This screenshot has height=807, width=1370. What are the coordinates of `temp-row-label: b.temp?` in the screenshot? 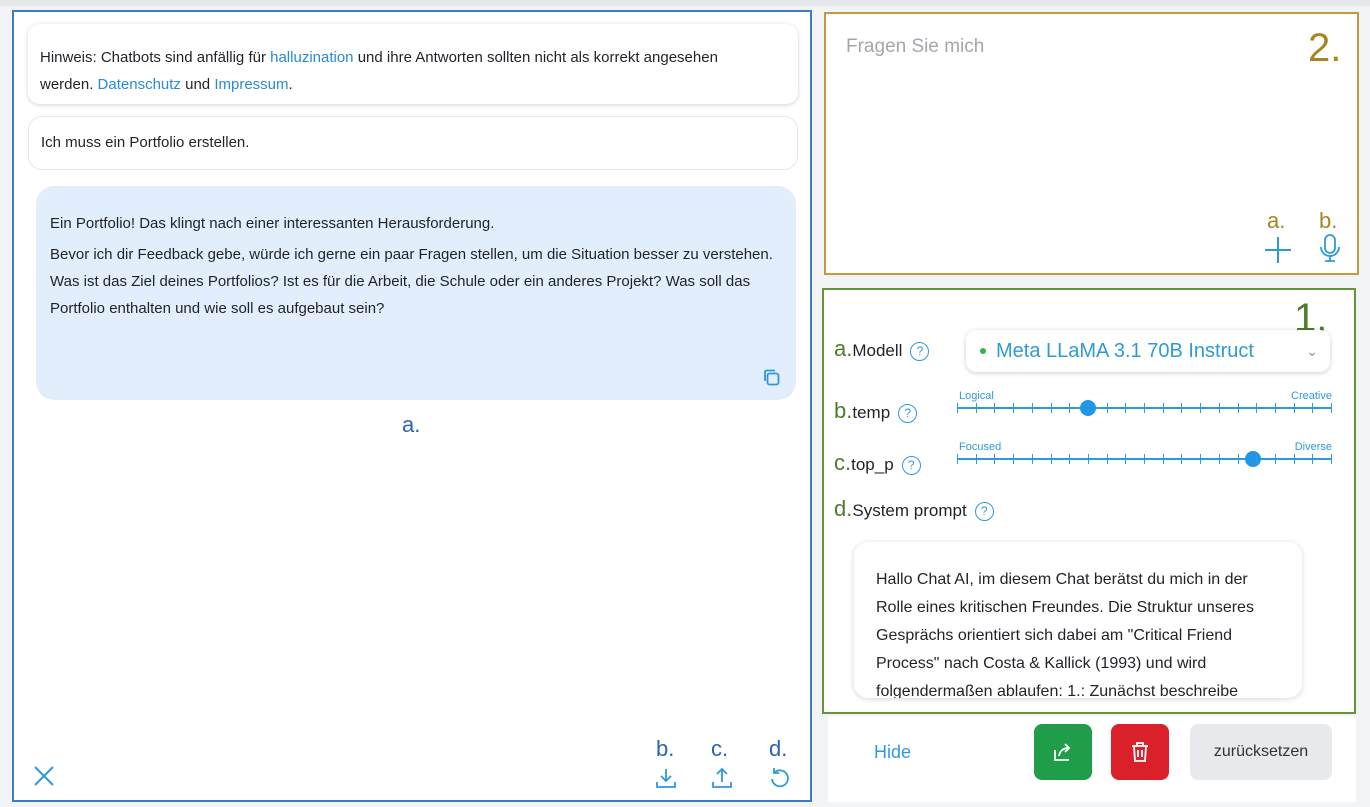 It's located at (876, 411).